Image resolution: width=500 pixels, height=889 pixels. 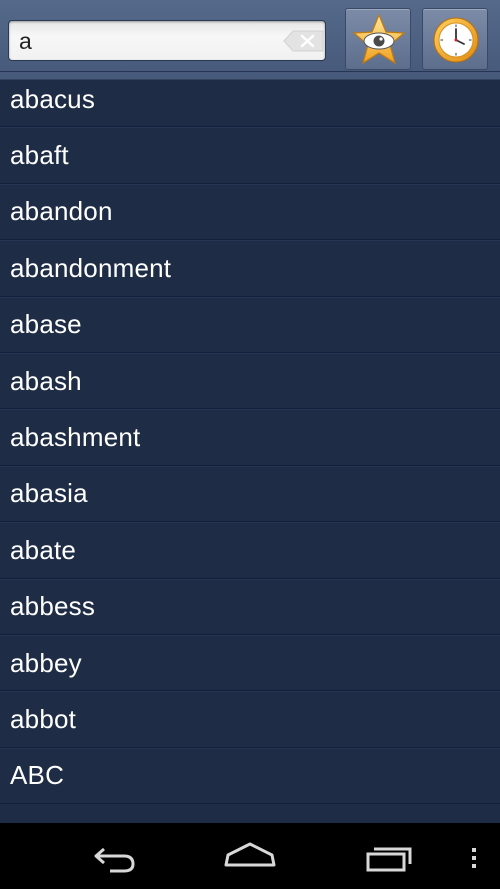 What do you see at coordinates (53, 606) in the screenshot?
I see `word-label: abbess` at bounding box center [53, 606].